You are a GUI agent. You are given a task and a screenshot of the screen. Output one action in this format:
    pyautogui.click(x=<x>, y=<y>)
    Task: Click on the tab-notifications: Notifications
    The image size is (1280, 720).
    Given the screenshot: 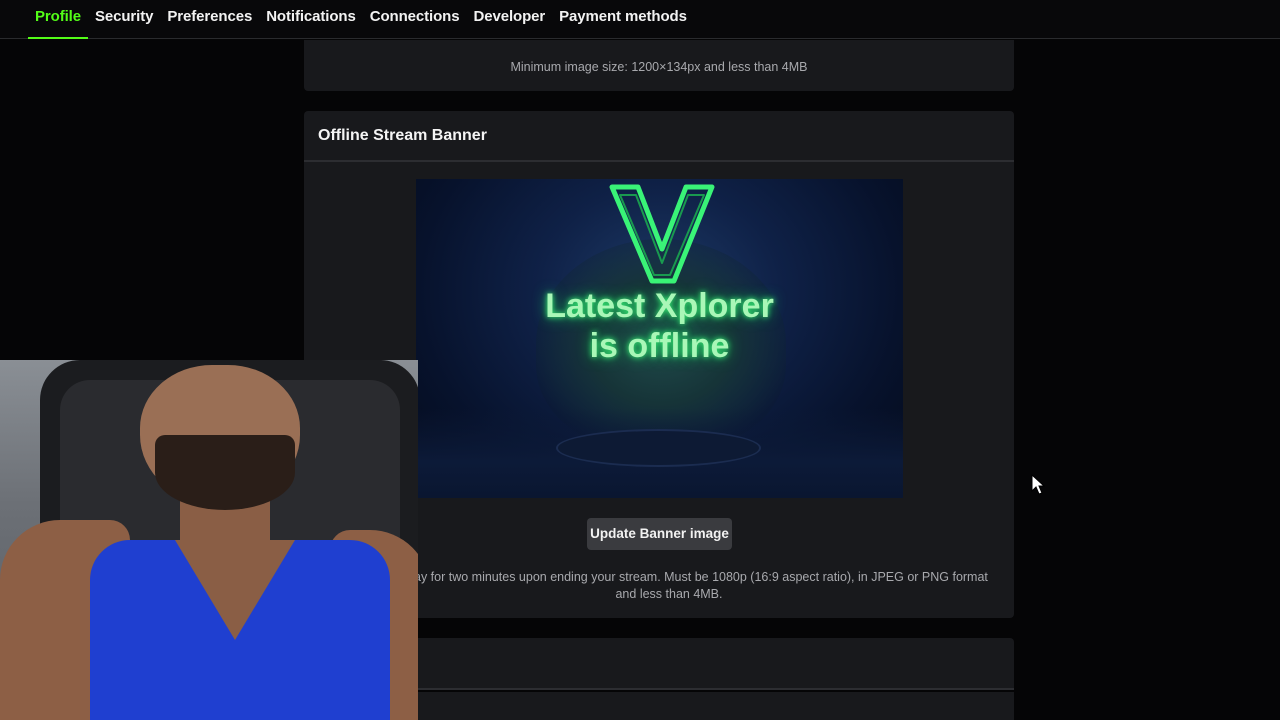 What is the action you would take?
    pyautogui.click(x=311, y=19)
    